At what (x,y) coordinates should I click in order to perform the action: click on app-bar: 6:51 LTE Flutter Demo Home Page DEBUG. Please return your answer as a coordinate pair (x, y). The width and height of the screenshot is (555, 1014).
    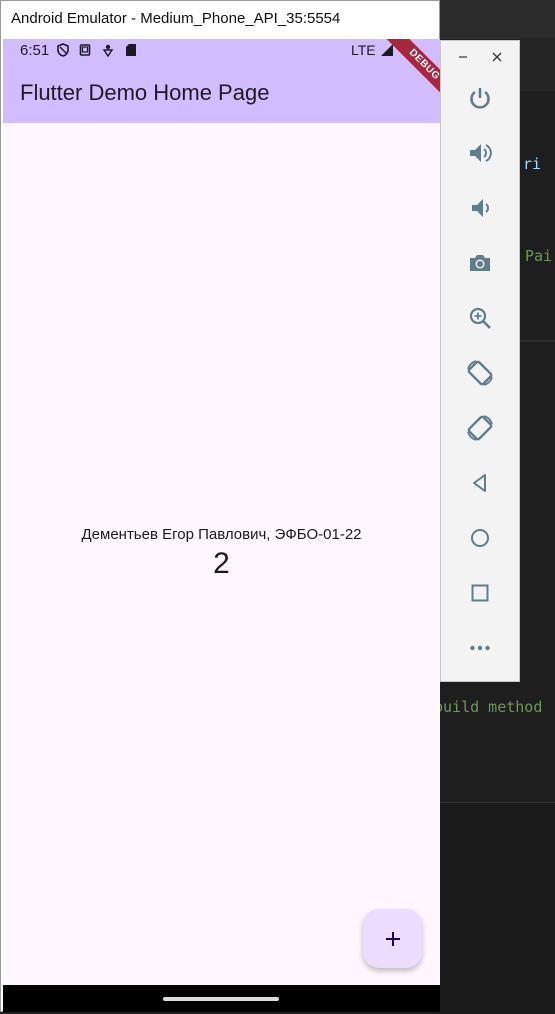
    Looking at the image, I should click on (221, 81).